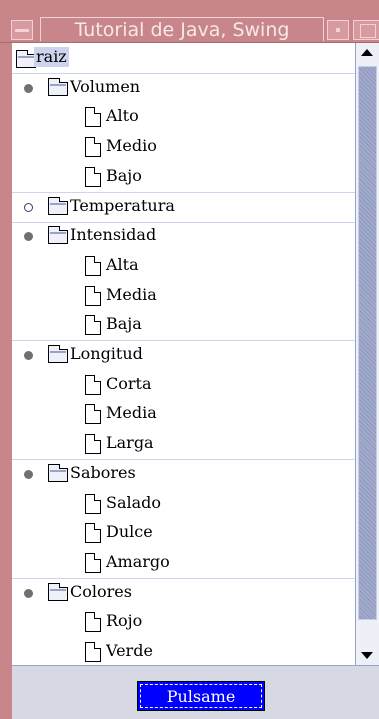 The width and height of the screenshot is (379, 719). I want to click on tree-leaf-row: Bajo, so click(183, 177).